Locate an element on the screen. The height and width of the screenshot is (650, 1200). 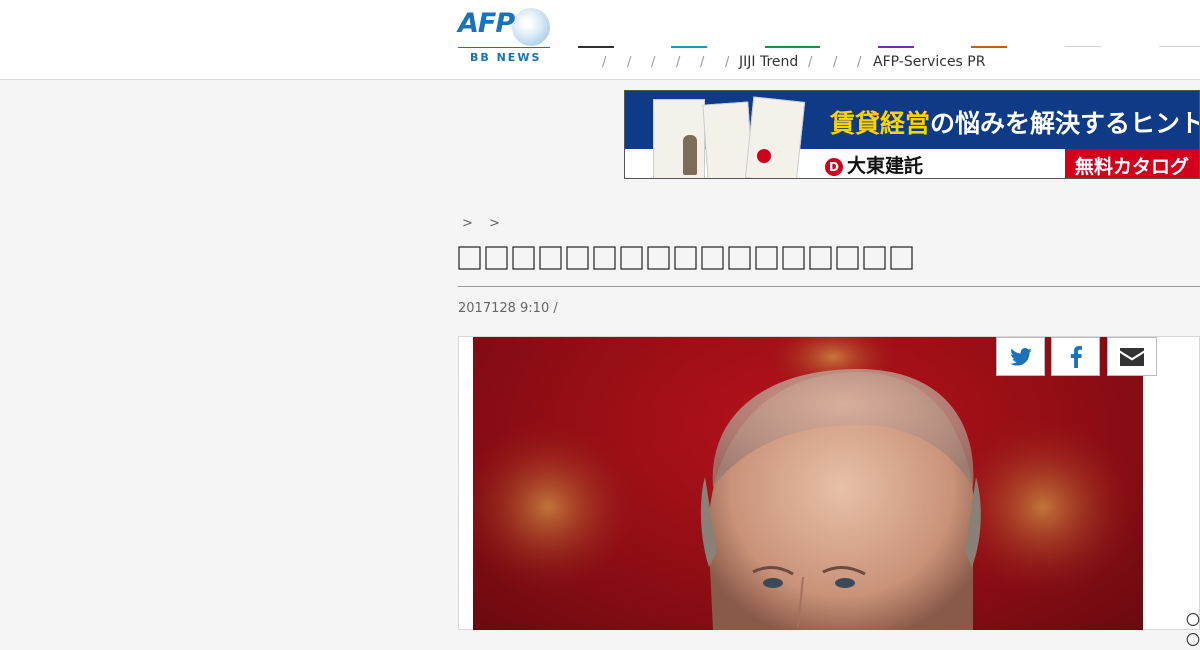
nav-item-afp-services-pr: AFP-Services PR is located at coordinates (929, 62).